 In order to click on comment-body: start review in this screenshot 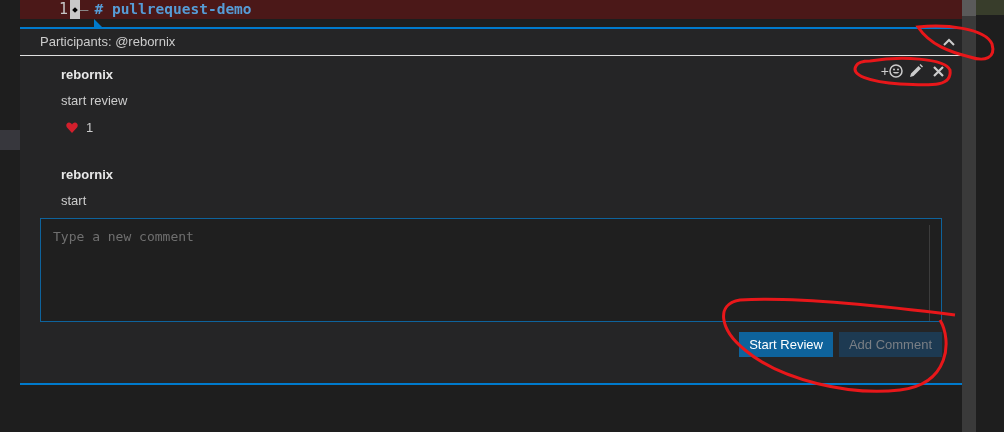, I will do `click(94, 100)`.